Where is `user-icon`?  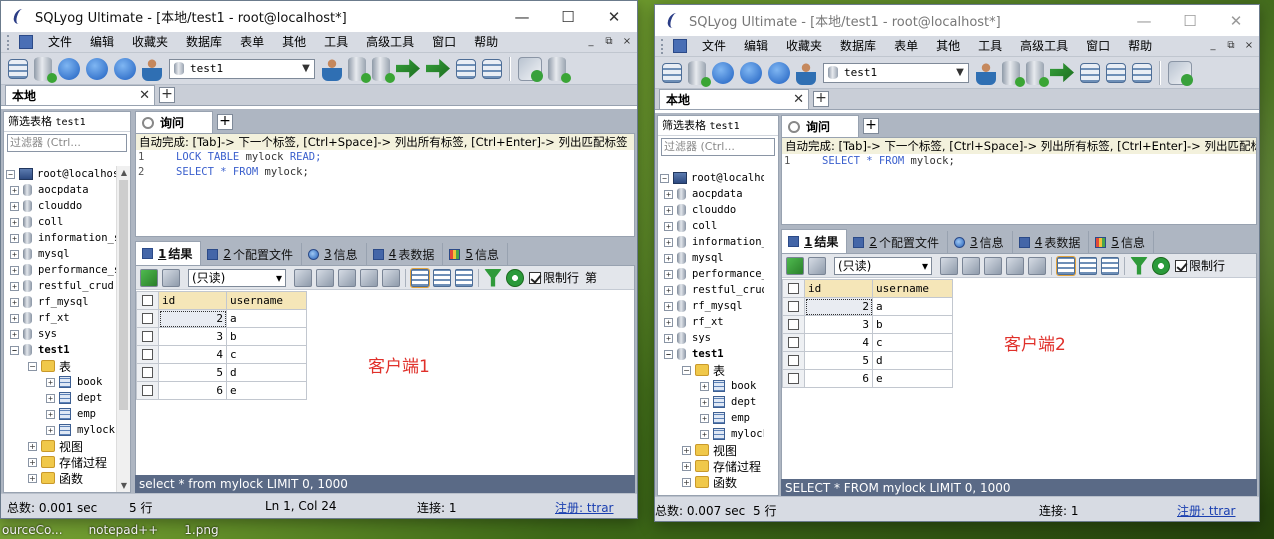
user-icon is located at coordinates (332, 68).